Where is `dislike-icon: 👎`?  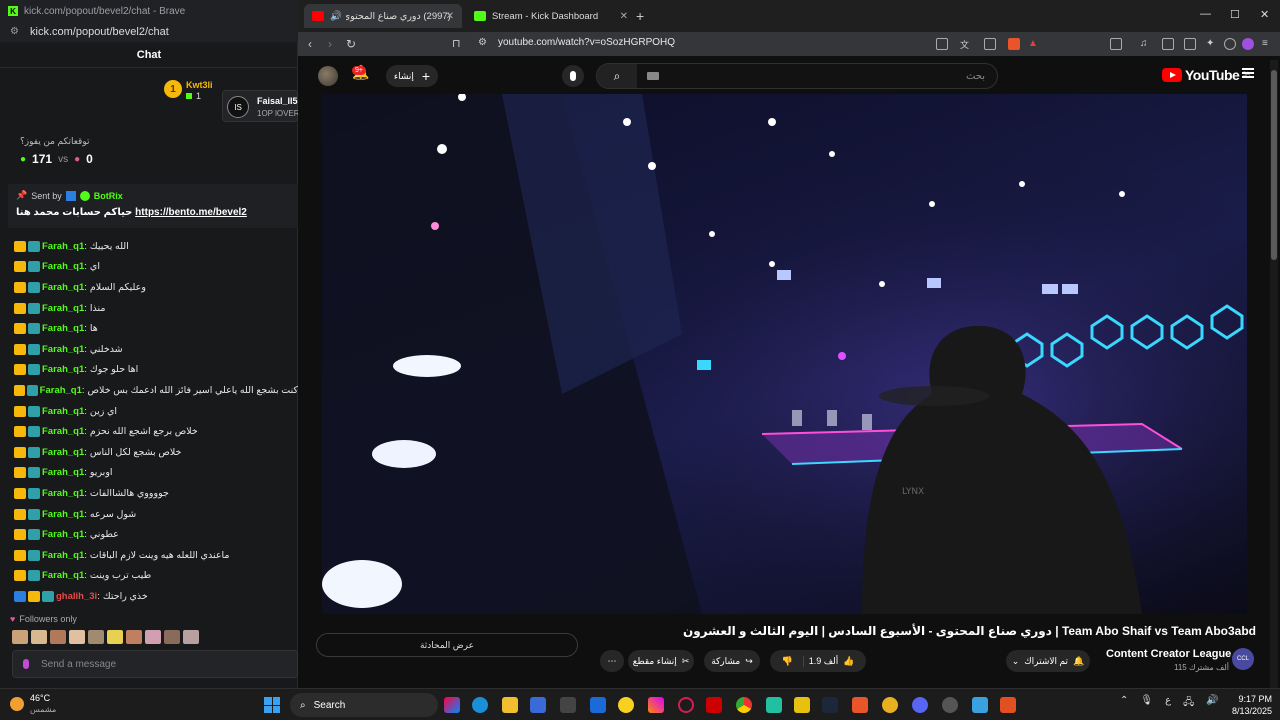
dislike-icon: 👎 is located at coordinates (792, 661).